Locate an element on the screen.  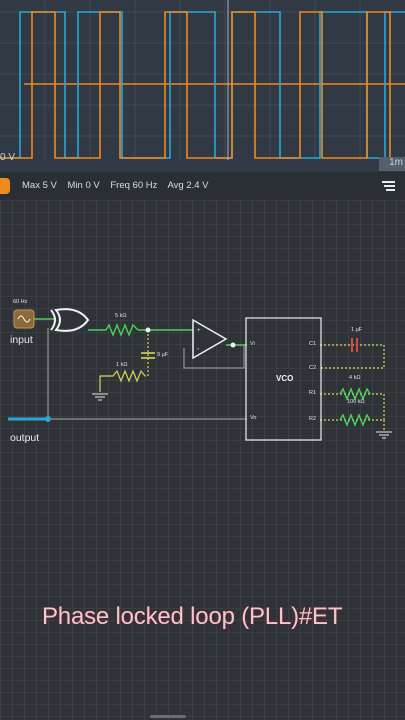
average-voltage: Avg 2.4 V is located at coordinates (188, 185).